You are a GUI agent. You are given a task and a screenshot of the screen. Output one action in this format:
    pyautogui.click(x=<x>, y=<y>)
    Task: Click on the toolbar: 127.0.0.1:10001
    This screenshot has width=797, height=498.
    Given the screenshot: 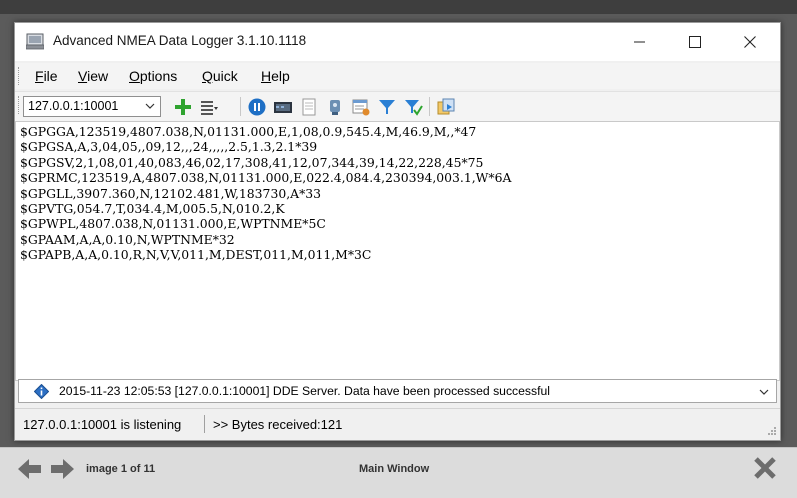 What is the action you would take?
    pyautogui.click(x=397, y=106)
    